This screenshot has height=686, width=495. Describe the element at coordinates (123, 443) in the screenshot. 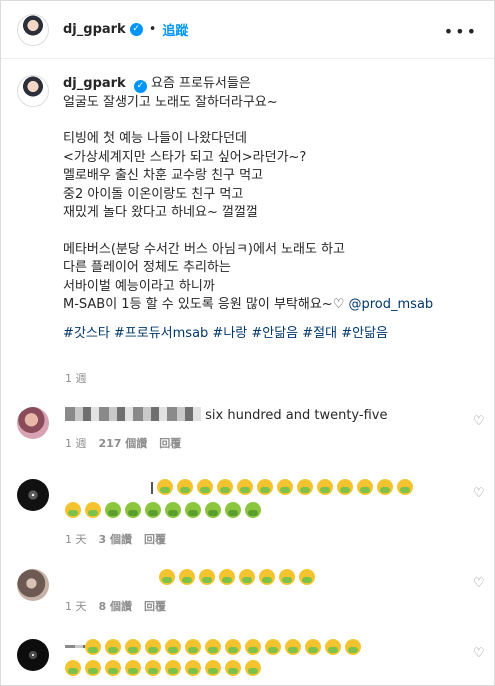

I see `comment-likes: 217 個讚` at that location.